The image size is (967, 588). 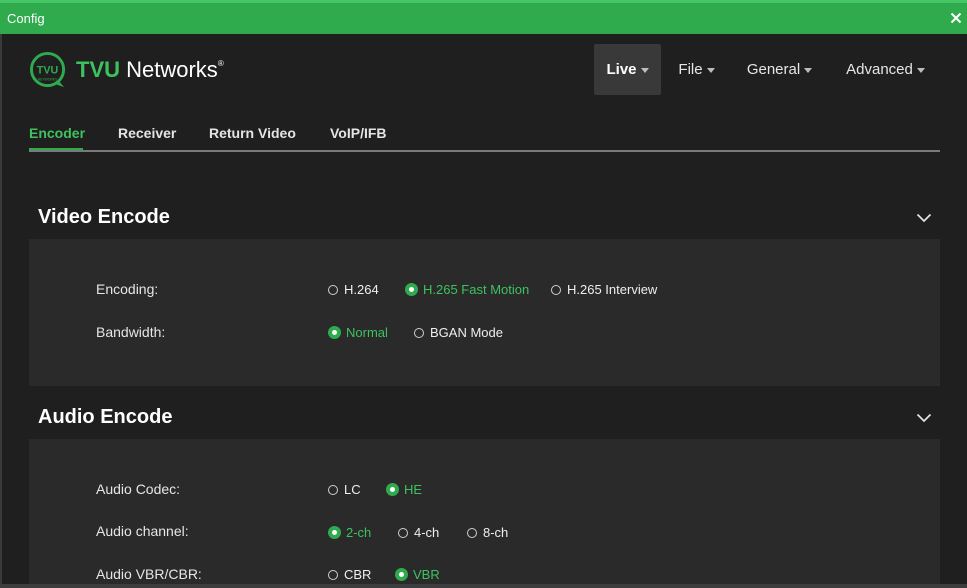 What do you see at coordinates (484, 137) in the screenshot?
I see `config-tabs: Encoder Receiver Return Video VoIP/IFB` at bounding box center [484, 137].